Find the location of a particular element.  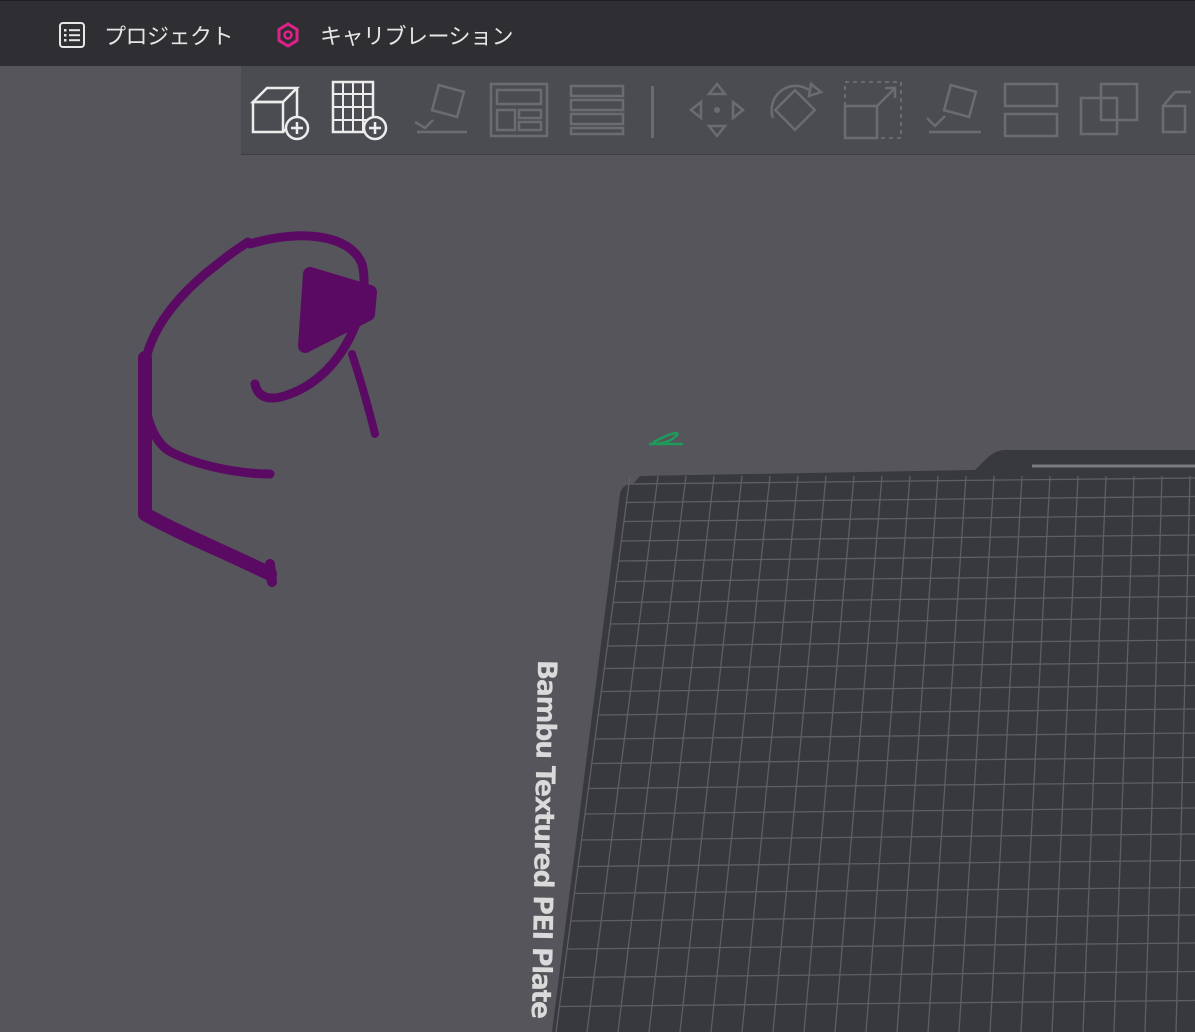

add-object-button is located at coordinates (279, 110).